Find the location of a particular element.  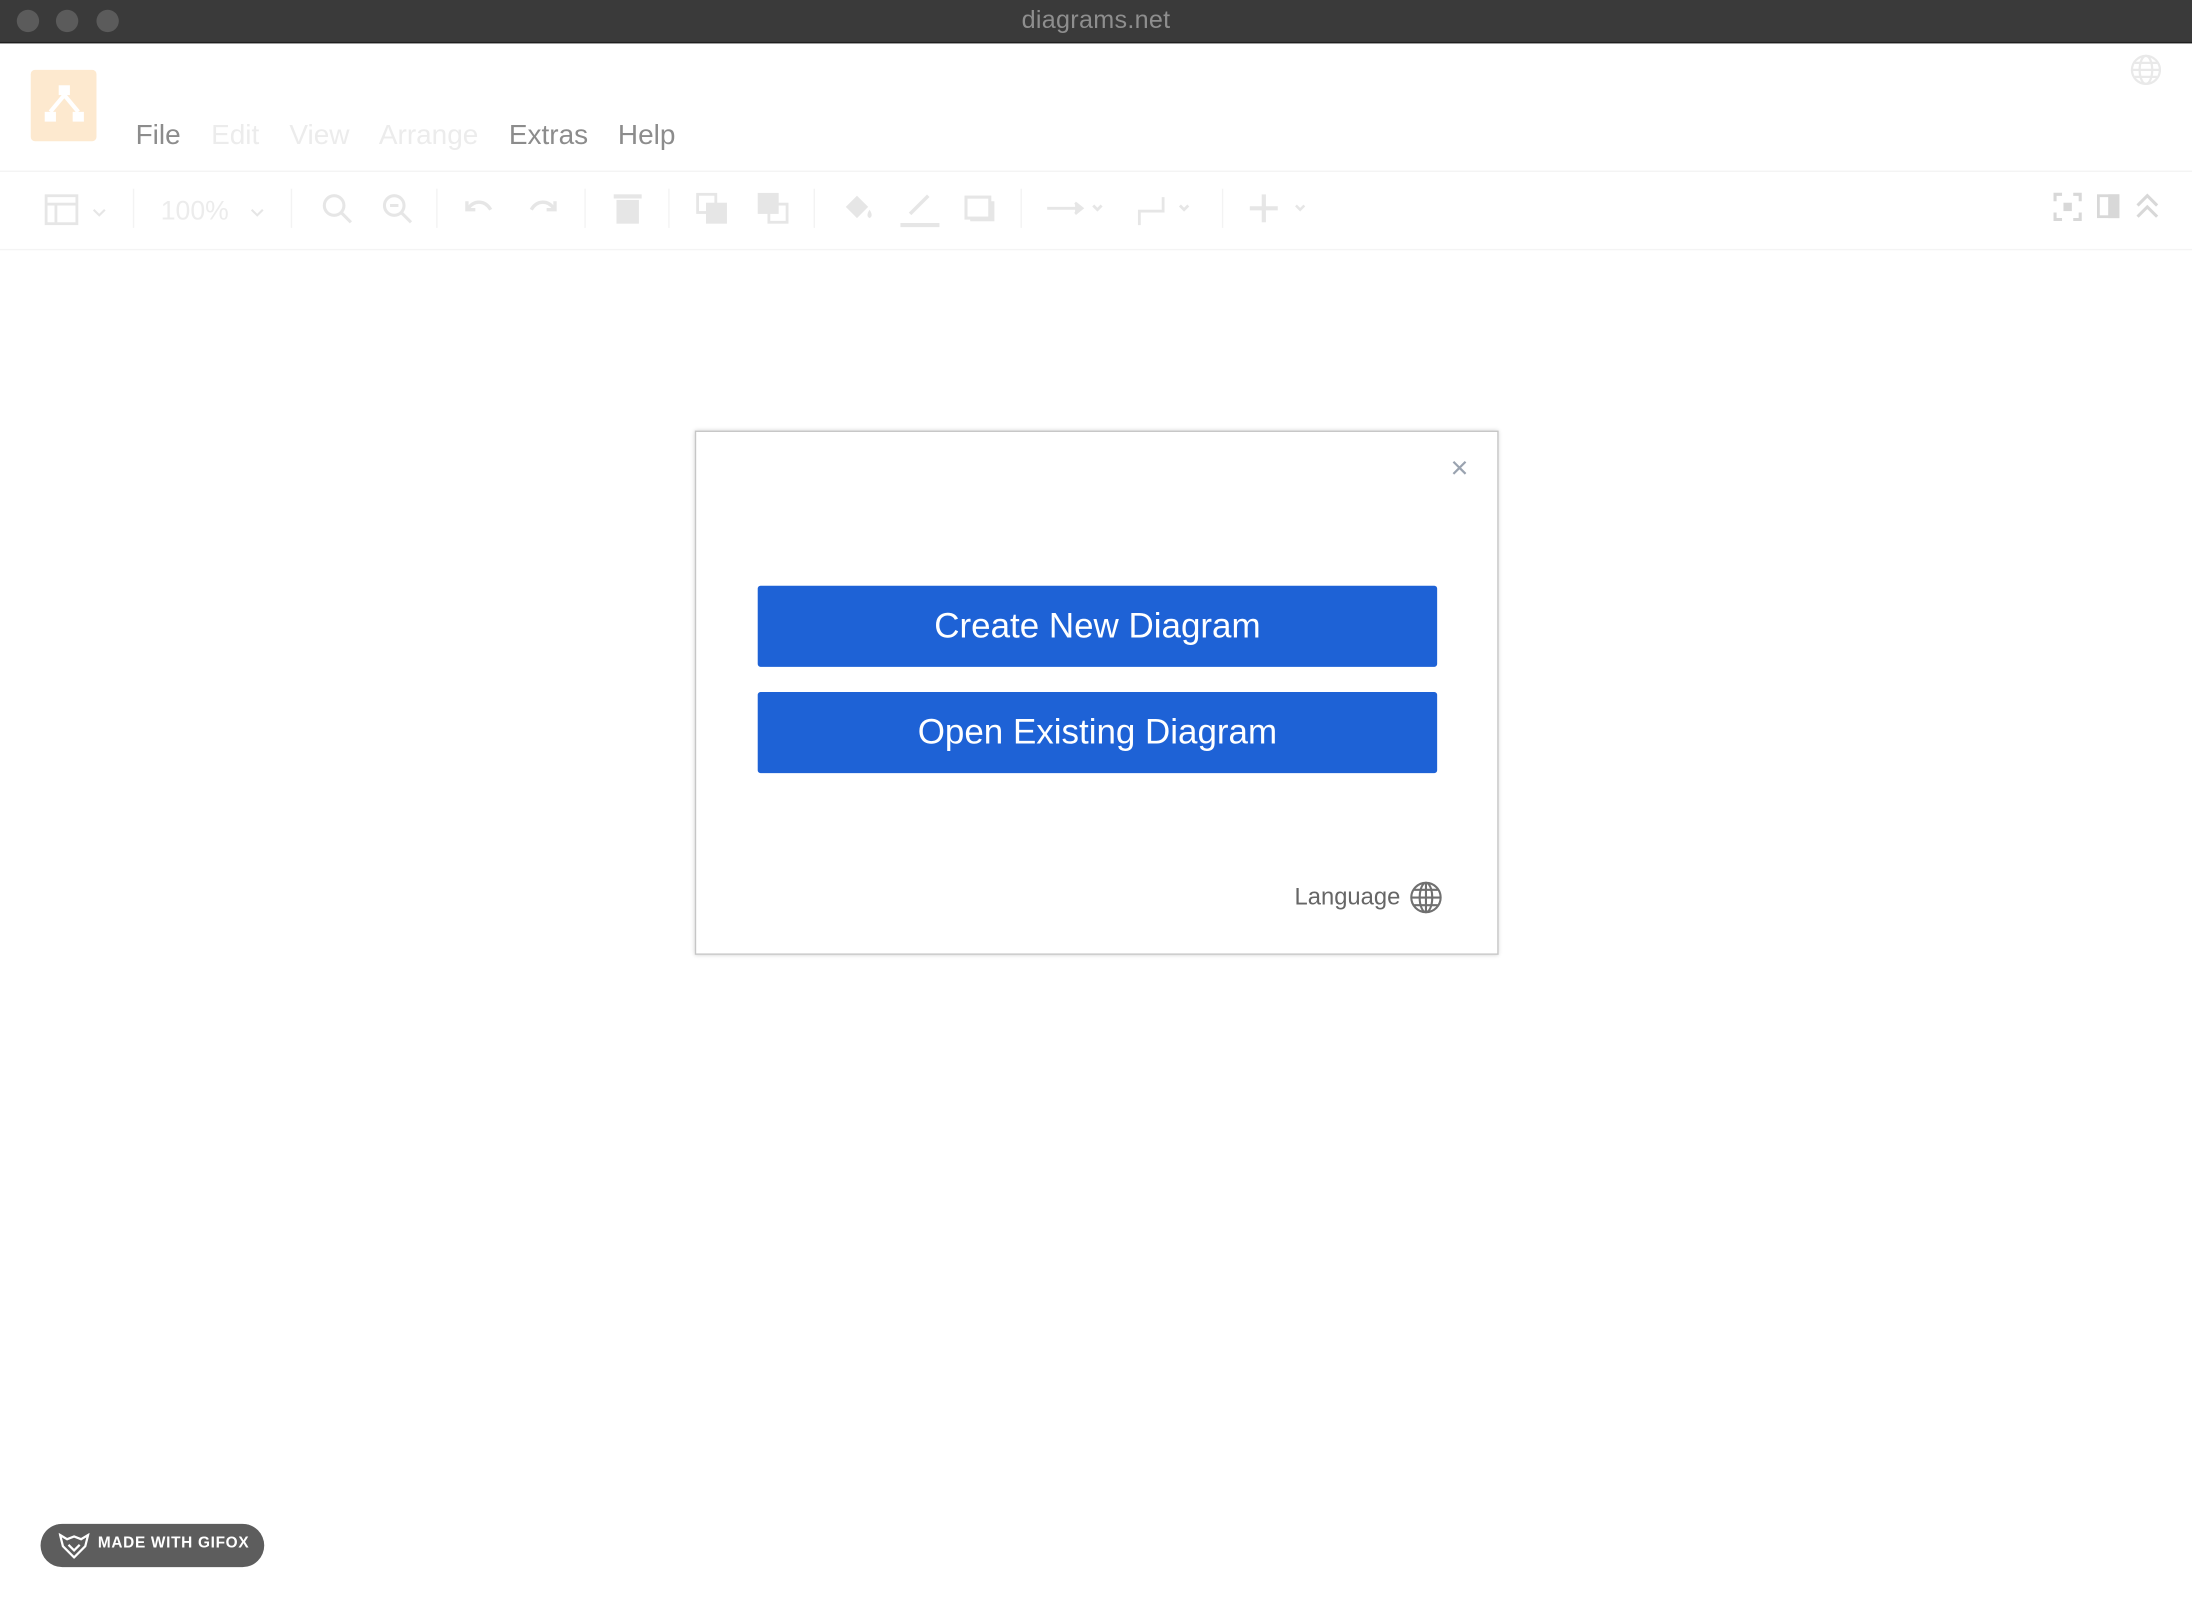

waypoints-icon is located at coordinates (1166, 213).